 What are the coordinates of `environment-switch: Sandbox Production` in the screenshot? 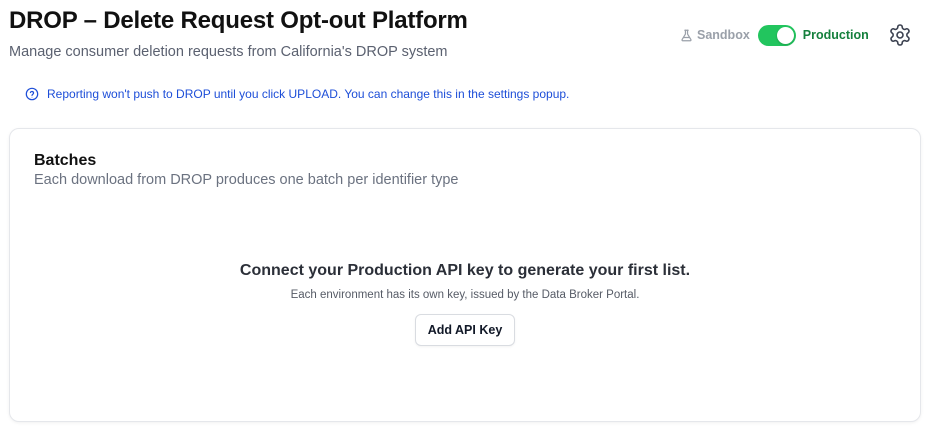 It's located at (774, 35).